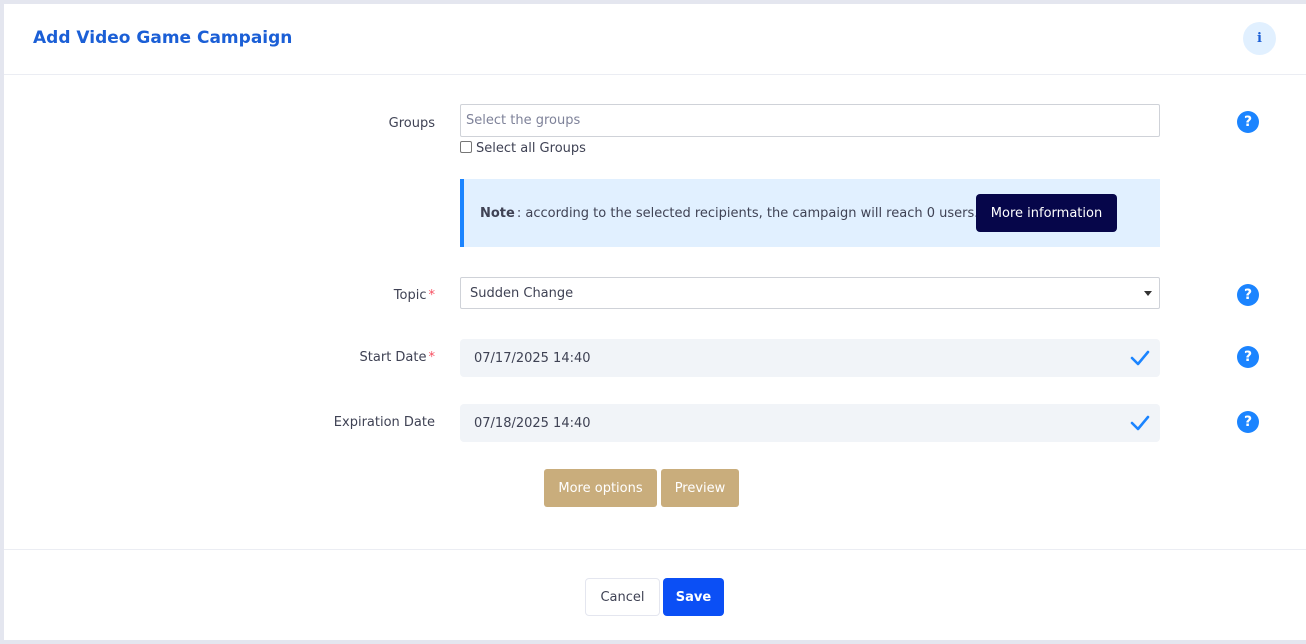 The width and height of the screenshot is (1306, 644). Describe the element at coordinates (700, 488) in the screenshot. I see `preview-button: Preview` at that location.